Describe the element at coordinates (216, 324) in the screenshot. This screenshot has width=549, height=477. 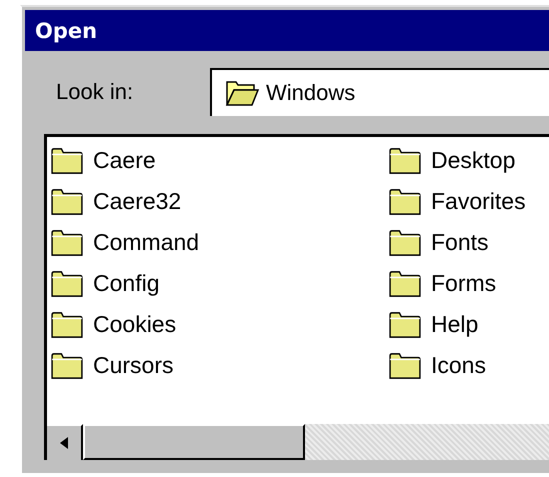
I see `folder-item: Cookies` at that location.